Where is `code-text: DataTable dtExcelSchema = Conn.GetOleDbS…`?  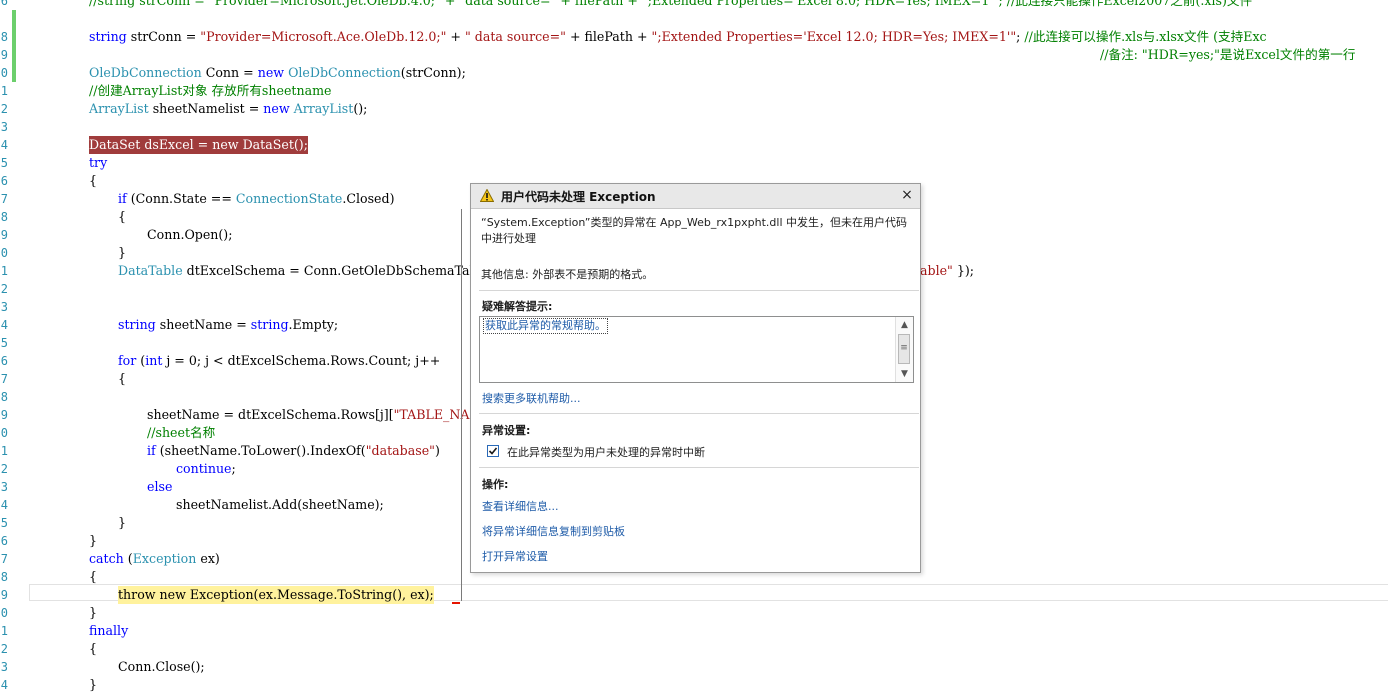 code-text: DataTable dtExcelSchema = Conn.GetOleDbS… is located at coordinates (298, 271).